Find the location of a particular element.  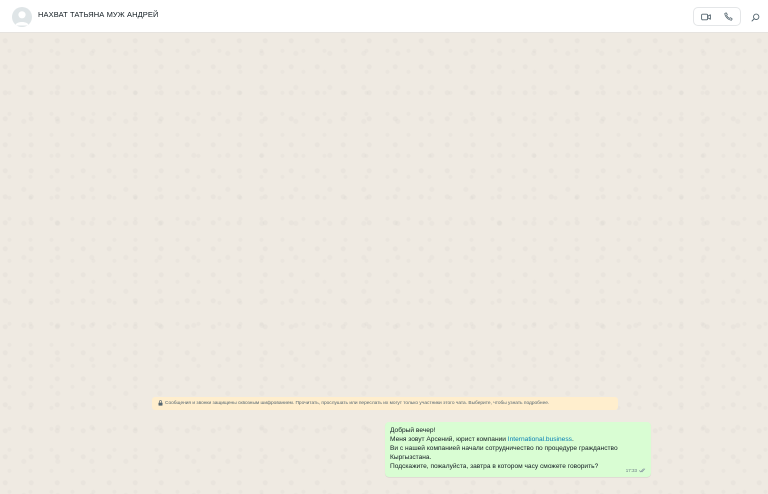

message-timestamp: 17:33 is located at coordinates (631, 470).